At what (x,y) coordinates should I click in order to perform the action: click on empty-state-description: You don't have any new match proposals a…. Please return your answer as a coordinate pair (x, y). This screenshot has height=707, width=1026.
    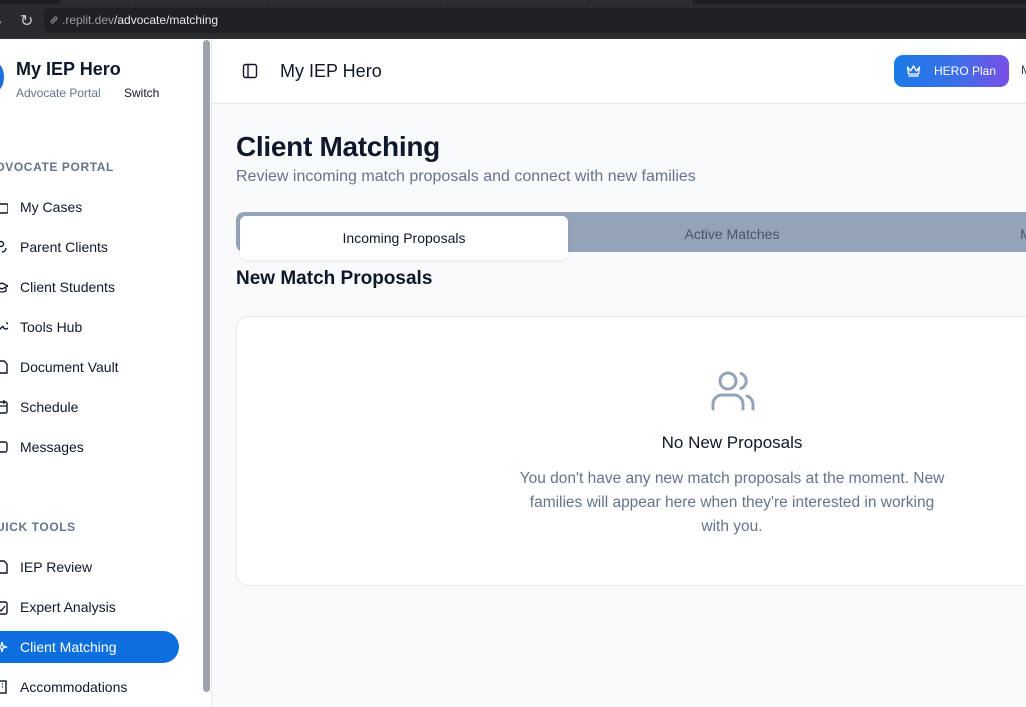
    Looking at the image, I should click on (732, 502).